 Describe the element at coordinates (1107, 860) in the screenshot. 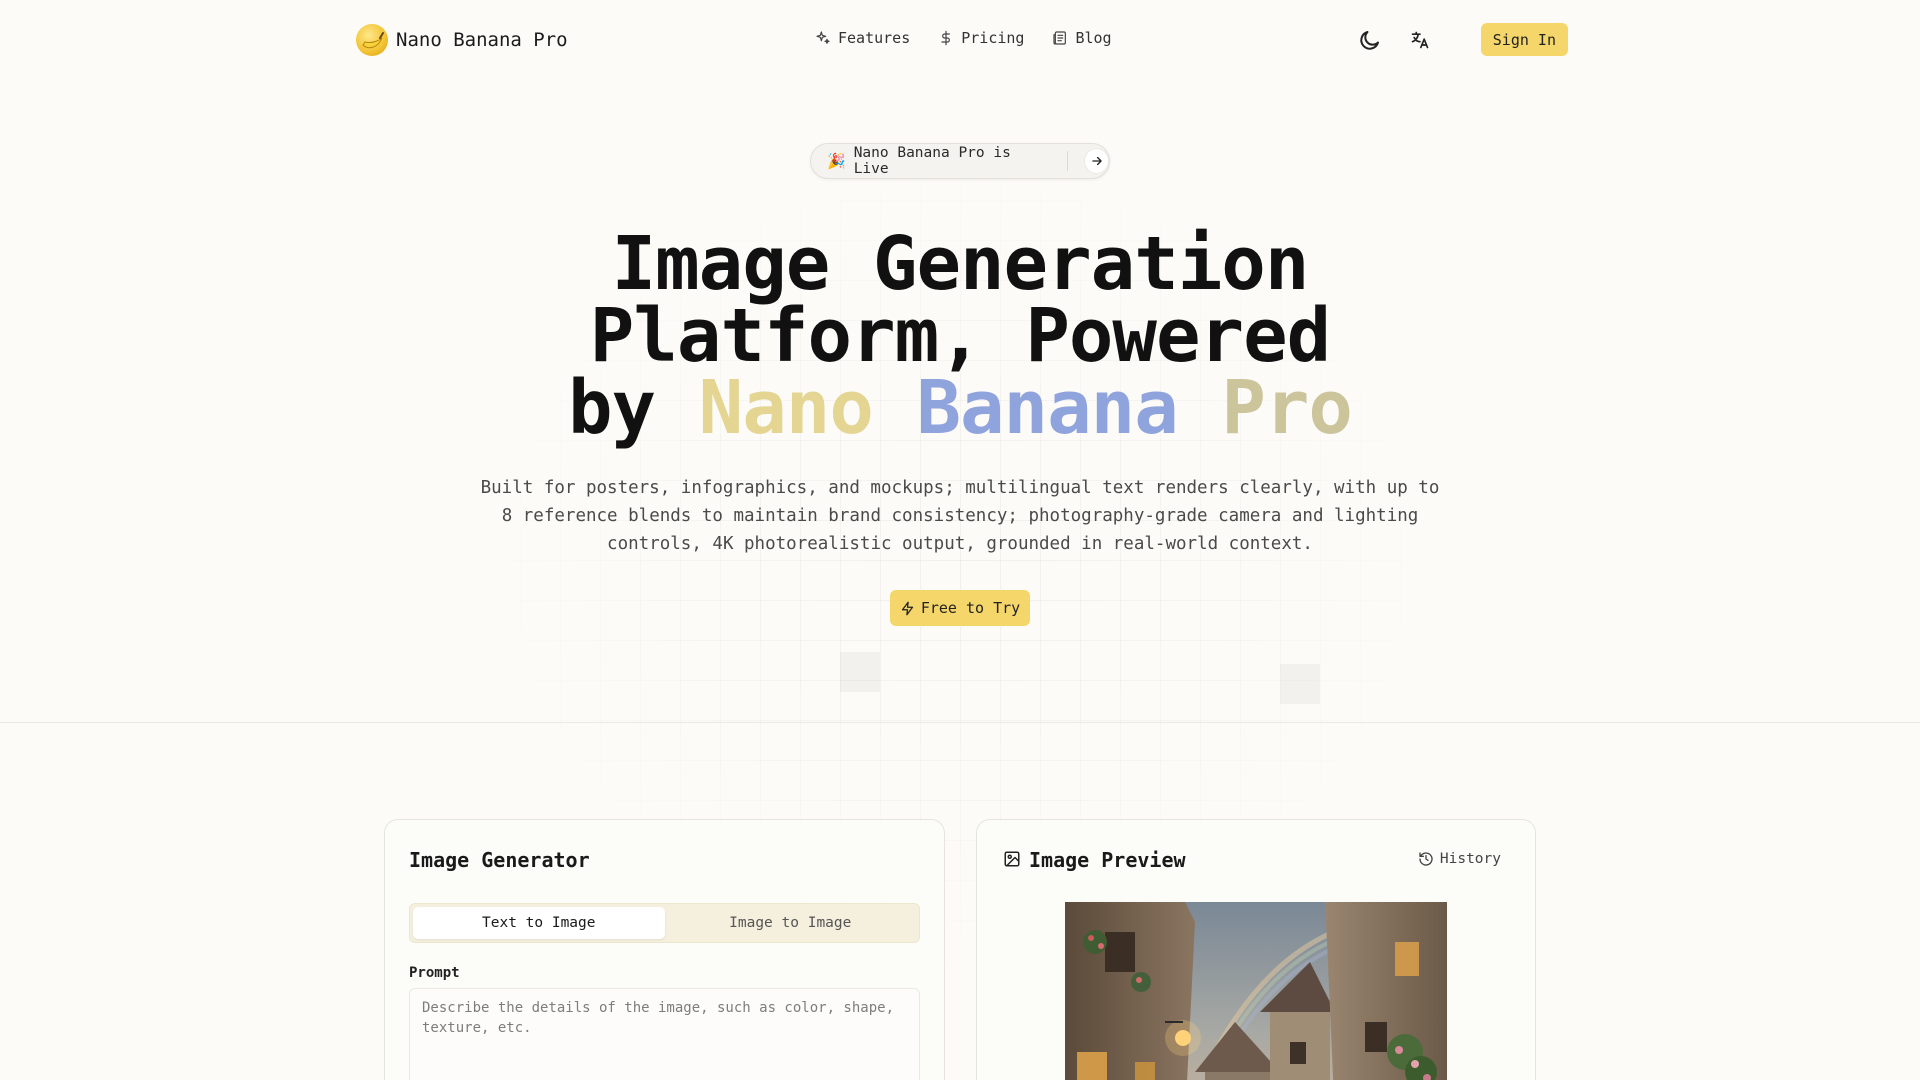

I see `preview-title: Image Preview` at that location.